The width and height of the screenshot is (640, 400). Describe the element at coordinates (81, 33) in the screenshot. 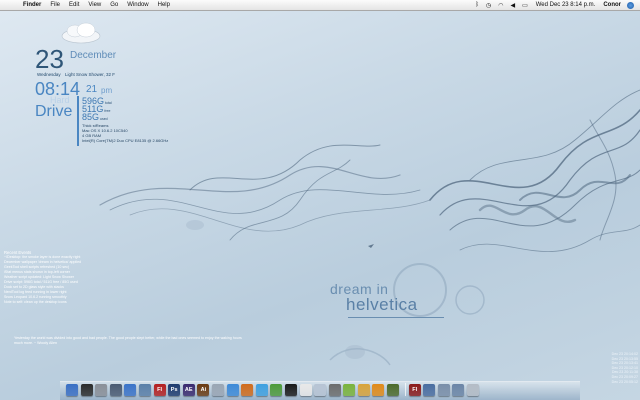

I see `cloud-icon` at that location.